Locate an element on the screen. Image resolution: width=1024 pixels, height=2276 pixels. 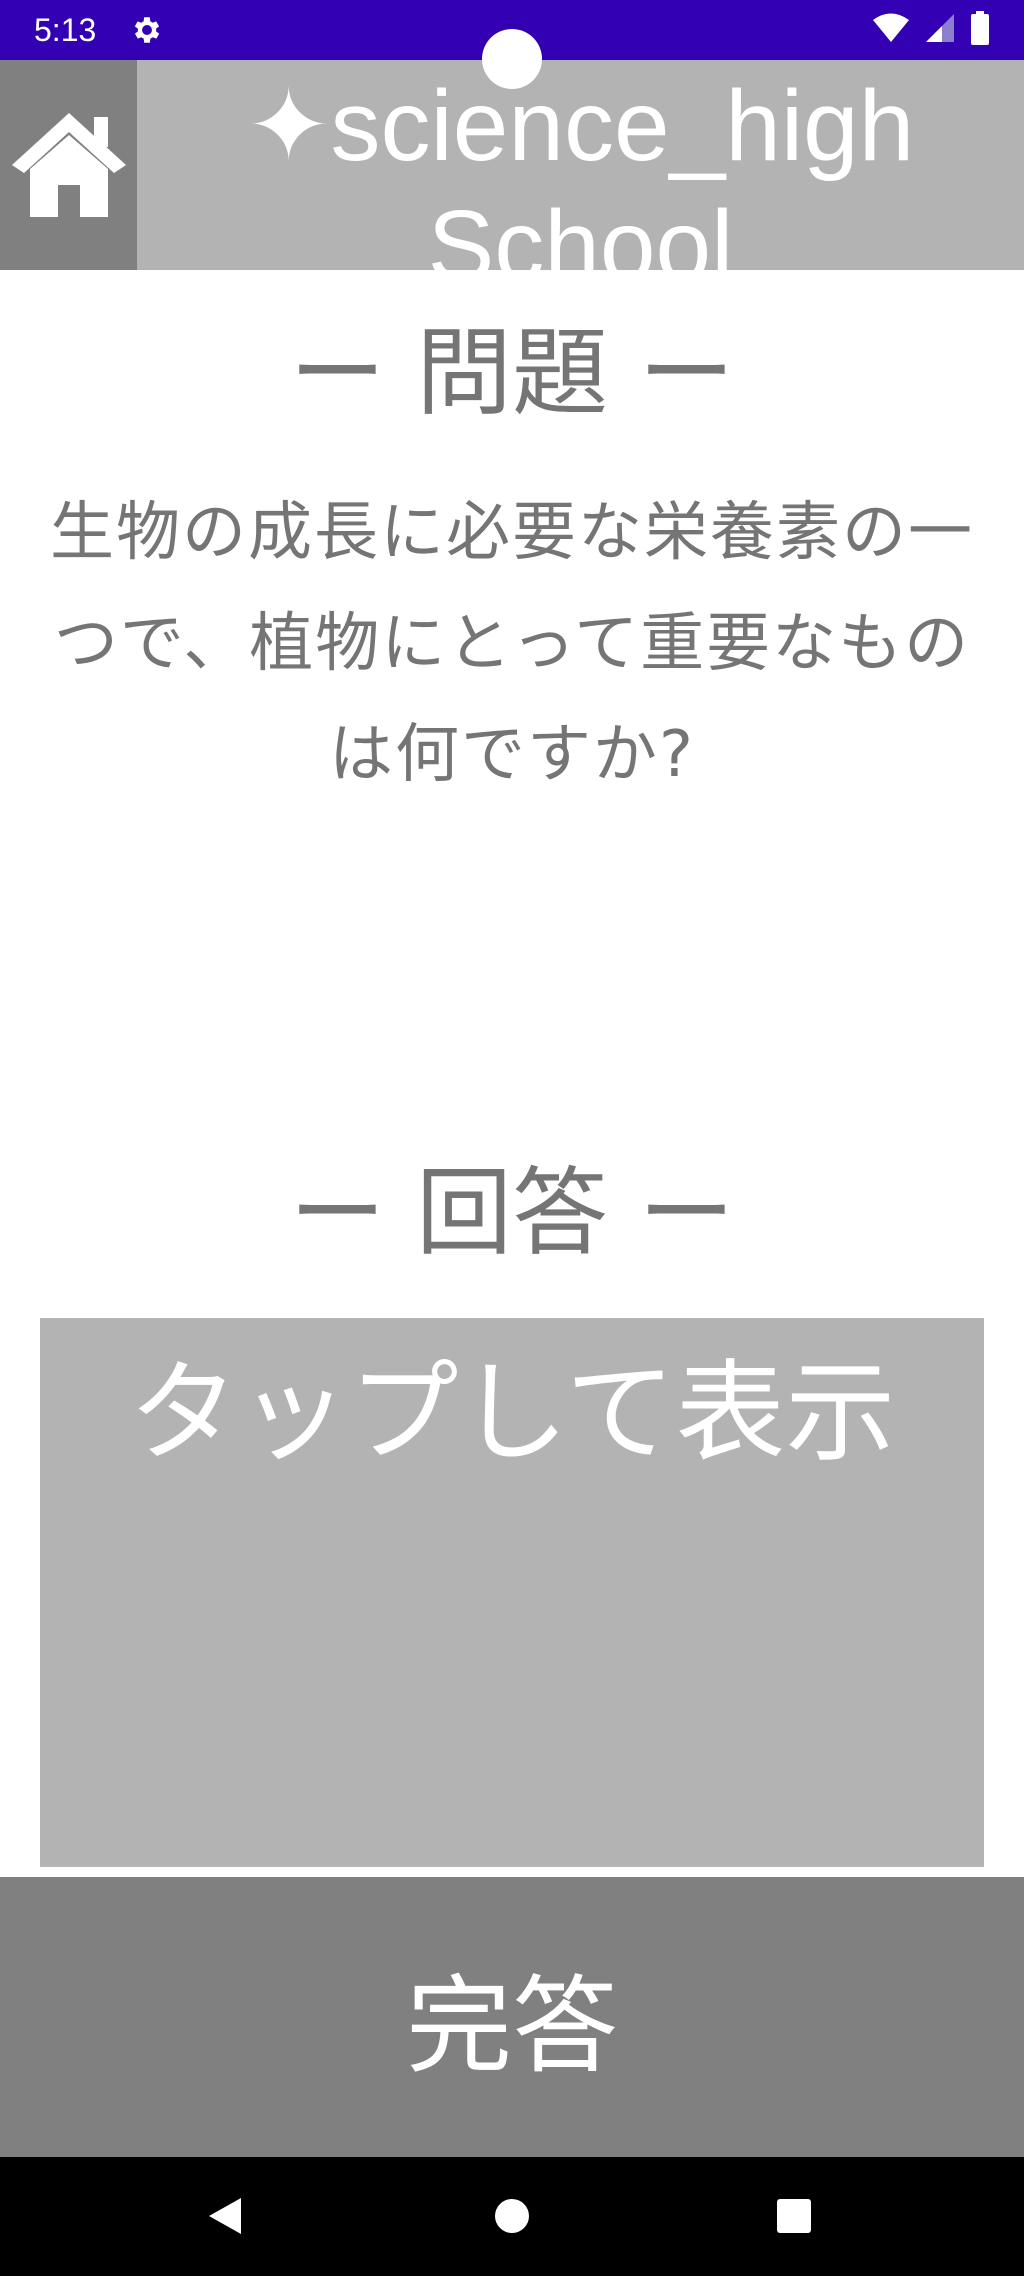
app-title: ✦science_high School is located at coordinates (580, 168).